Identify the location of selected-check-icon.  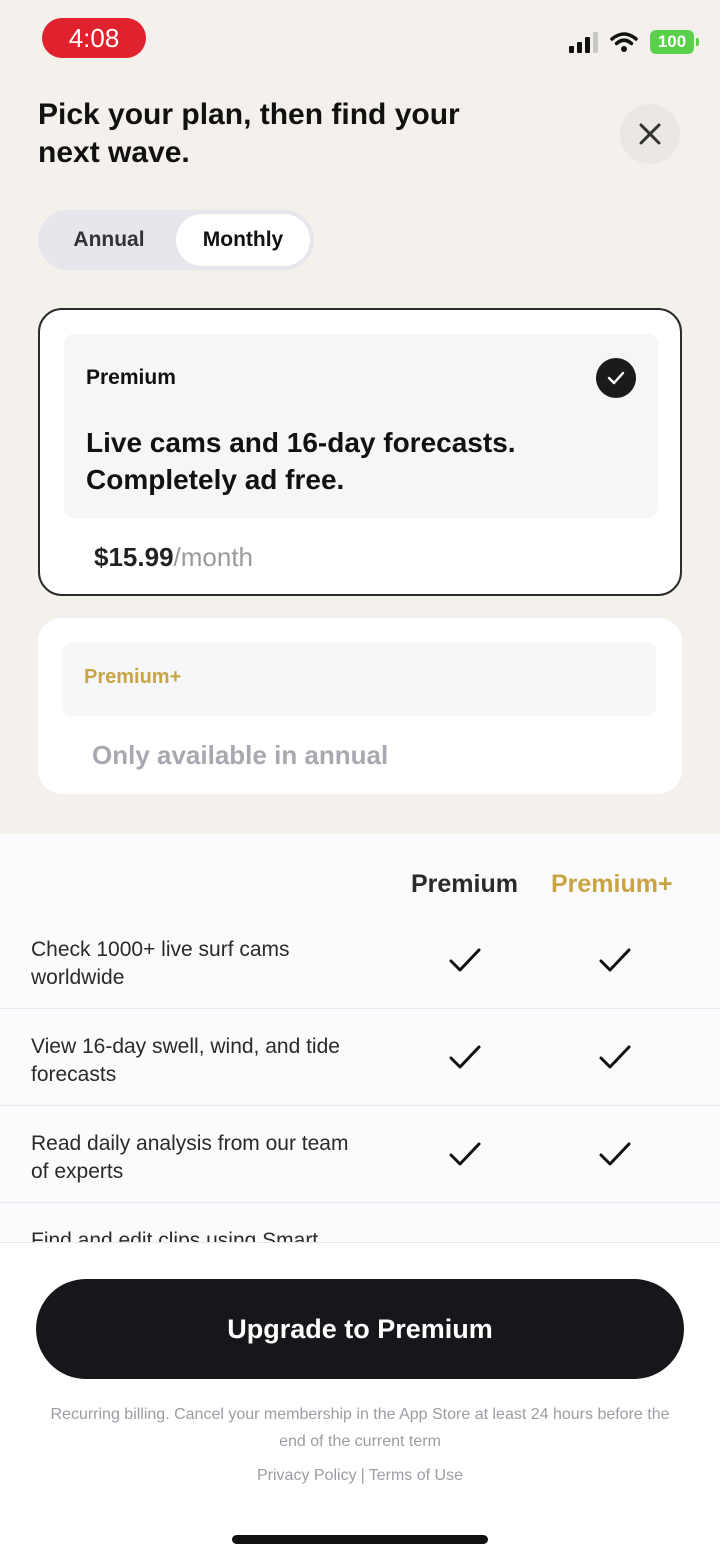
(616, 378).